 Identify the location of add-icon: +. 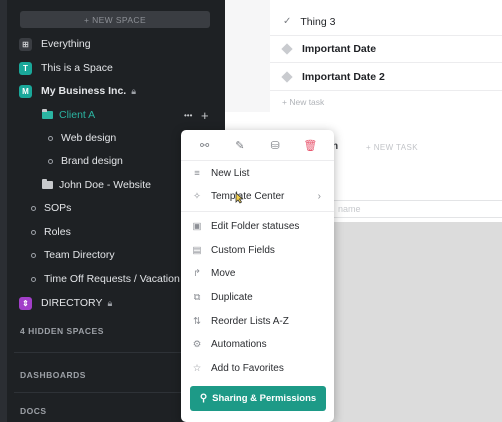
(205, 115).